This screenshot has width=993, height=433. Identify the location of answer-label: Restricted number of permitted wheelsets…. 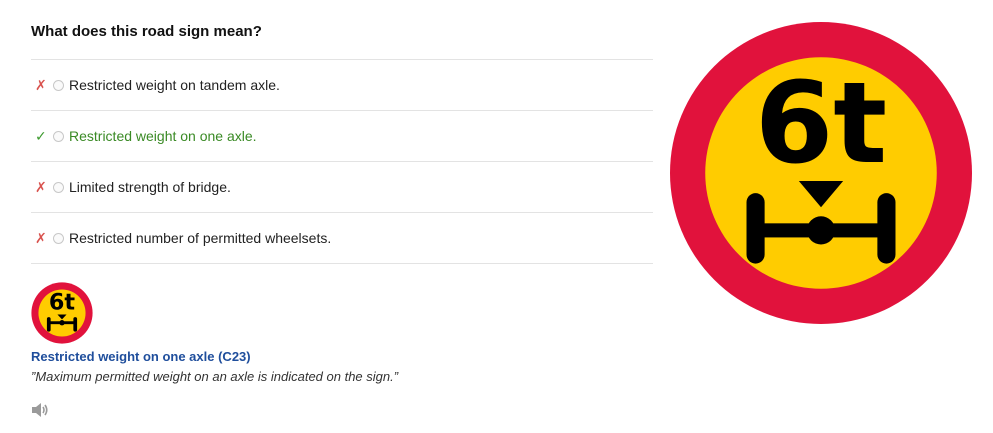
(200, 238).